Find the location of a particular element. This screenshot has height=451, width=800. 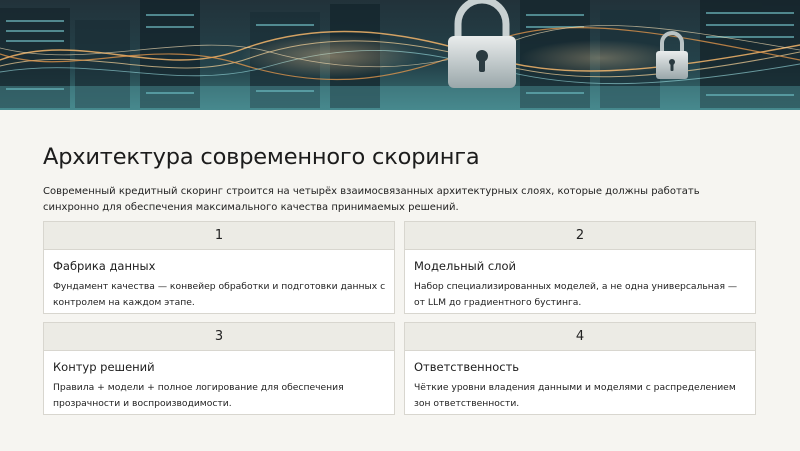

card-number: 4 is located at coordinates (580, 337).